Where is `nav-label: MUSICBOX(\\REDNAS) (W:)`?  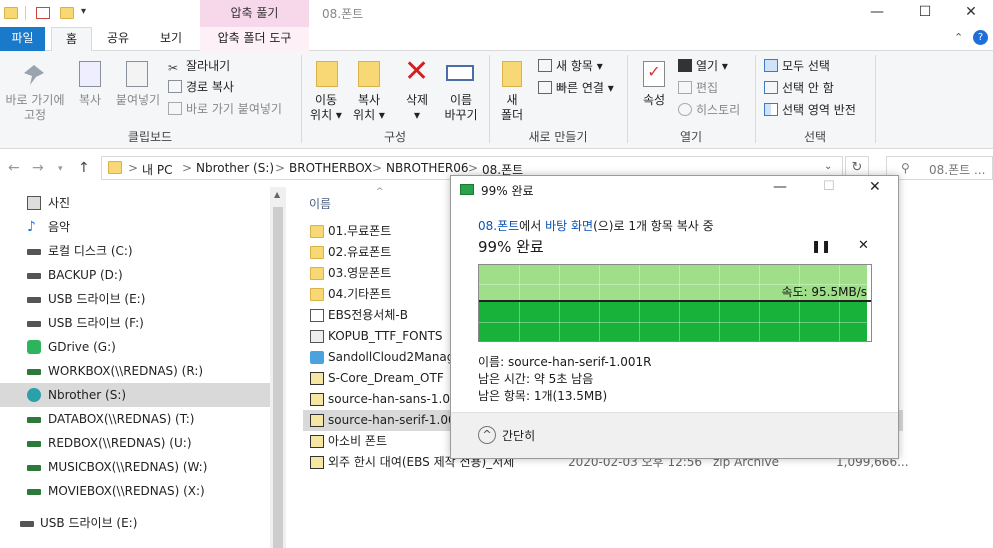 nav-label: MUSICBOX(\\REDNAS) (W:) is located at coordinates (128, 467).